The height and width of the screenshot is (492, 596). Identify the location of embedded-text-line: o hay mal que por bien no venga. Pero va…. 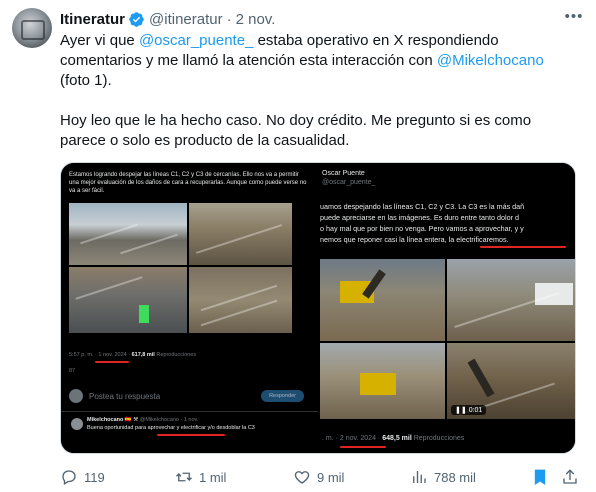
(422, 228).